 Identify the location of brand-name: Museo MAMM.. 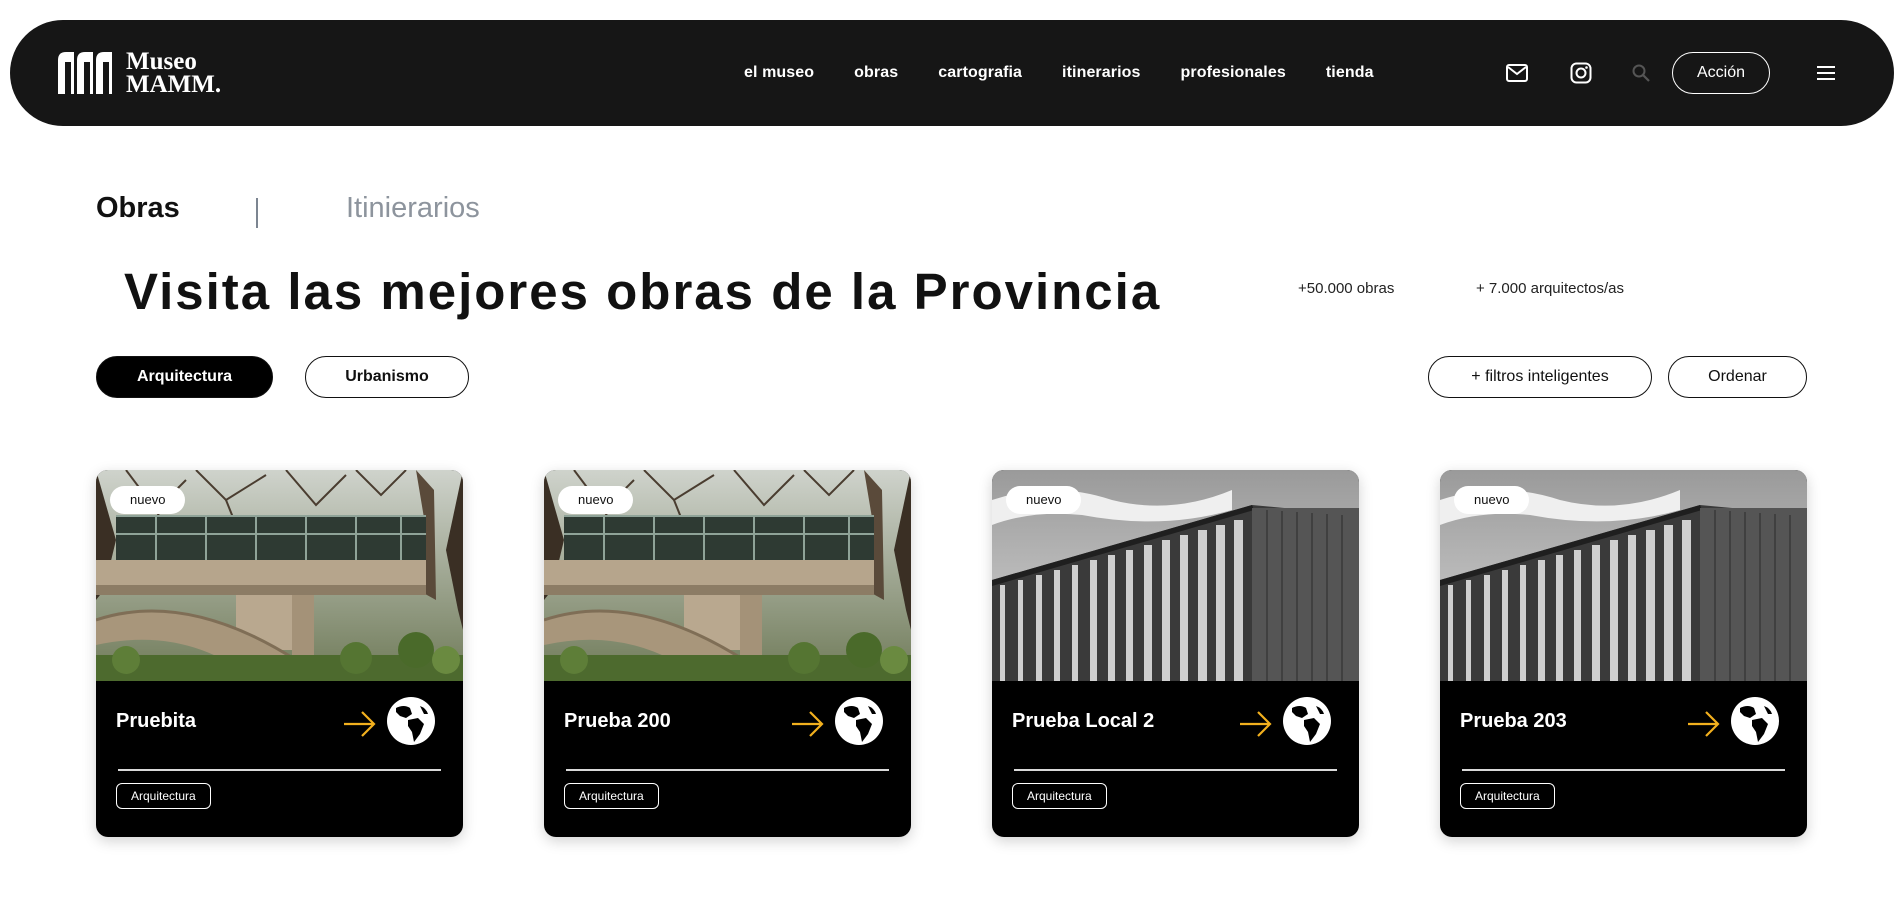
(174, 73).